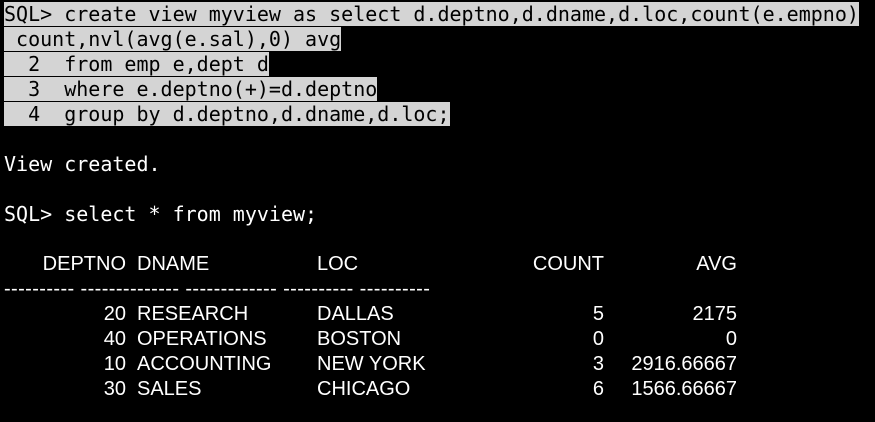 The width and height of the screenshot is (875, 422). I want to click on cell-dname: OPERATIONS, so click(202, 339).